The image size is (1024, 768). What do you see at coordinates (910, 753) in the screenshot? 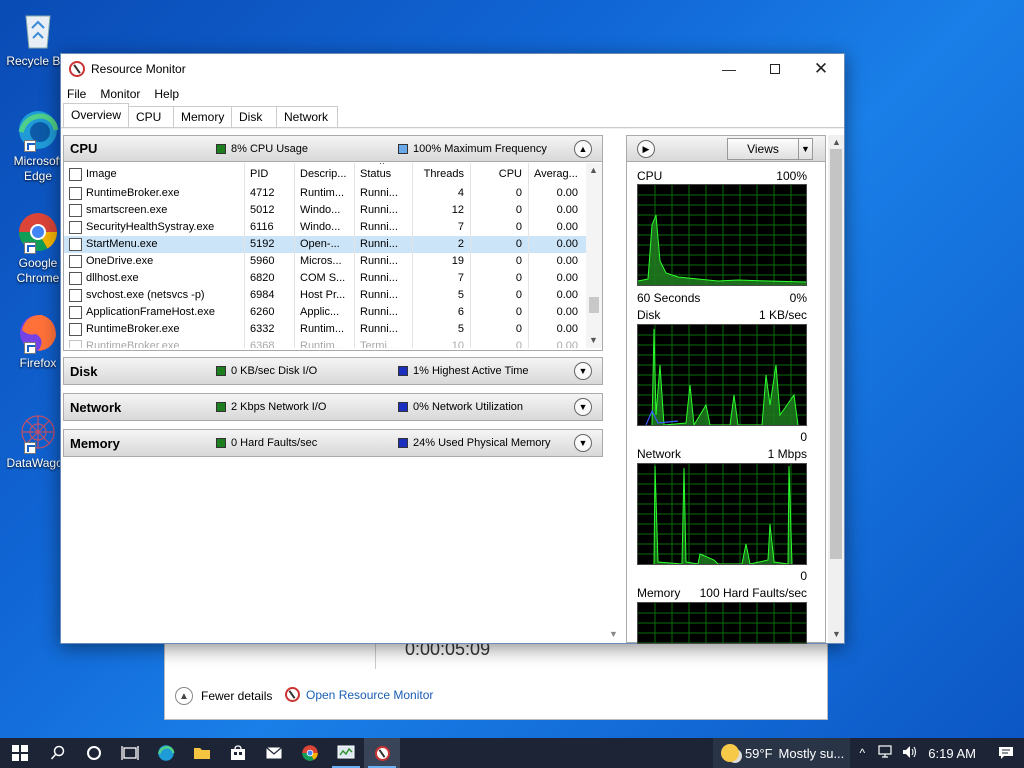
I see `volume-icon` at bounding box center [910, 753].